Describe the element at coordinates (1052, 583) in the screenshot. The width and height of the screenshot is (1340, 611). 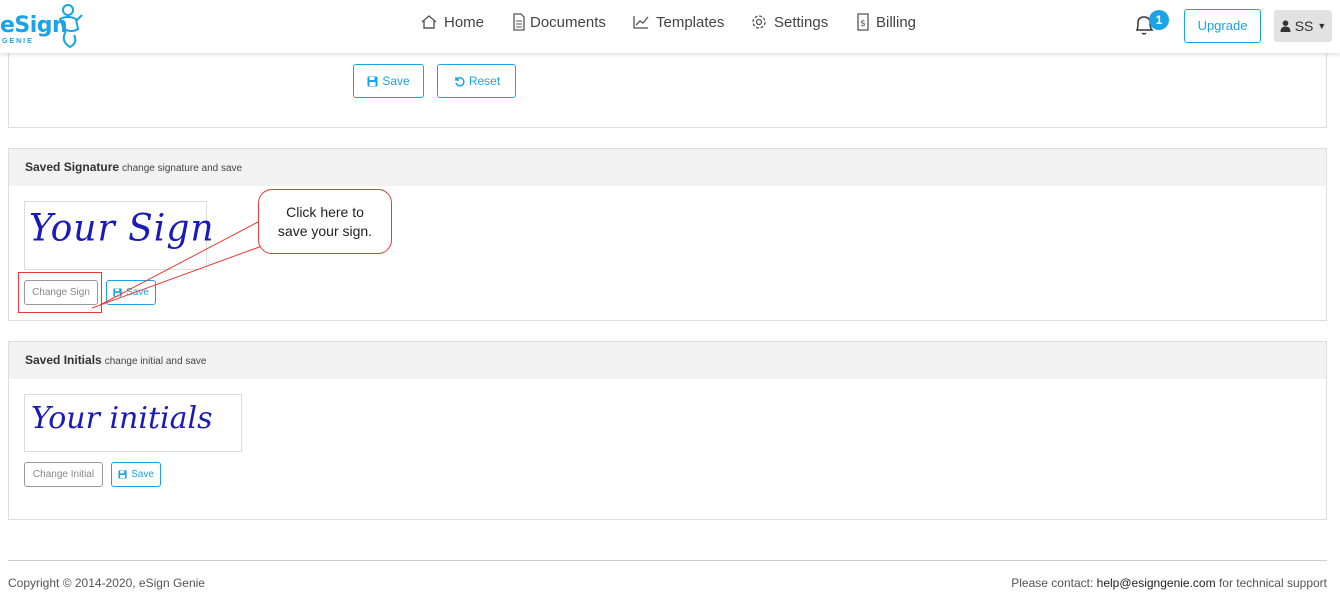
I see `contact-prefix: Please contact:` at that location.